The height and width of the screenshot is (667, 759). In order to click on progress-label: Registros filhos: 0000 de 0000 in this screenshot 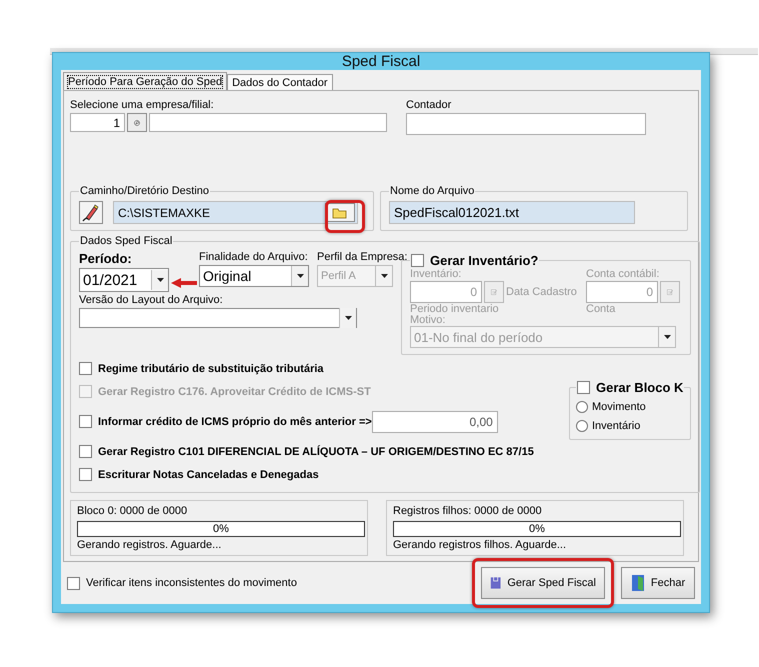, I will do `click(467, 511)`.